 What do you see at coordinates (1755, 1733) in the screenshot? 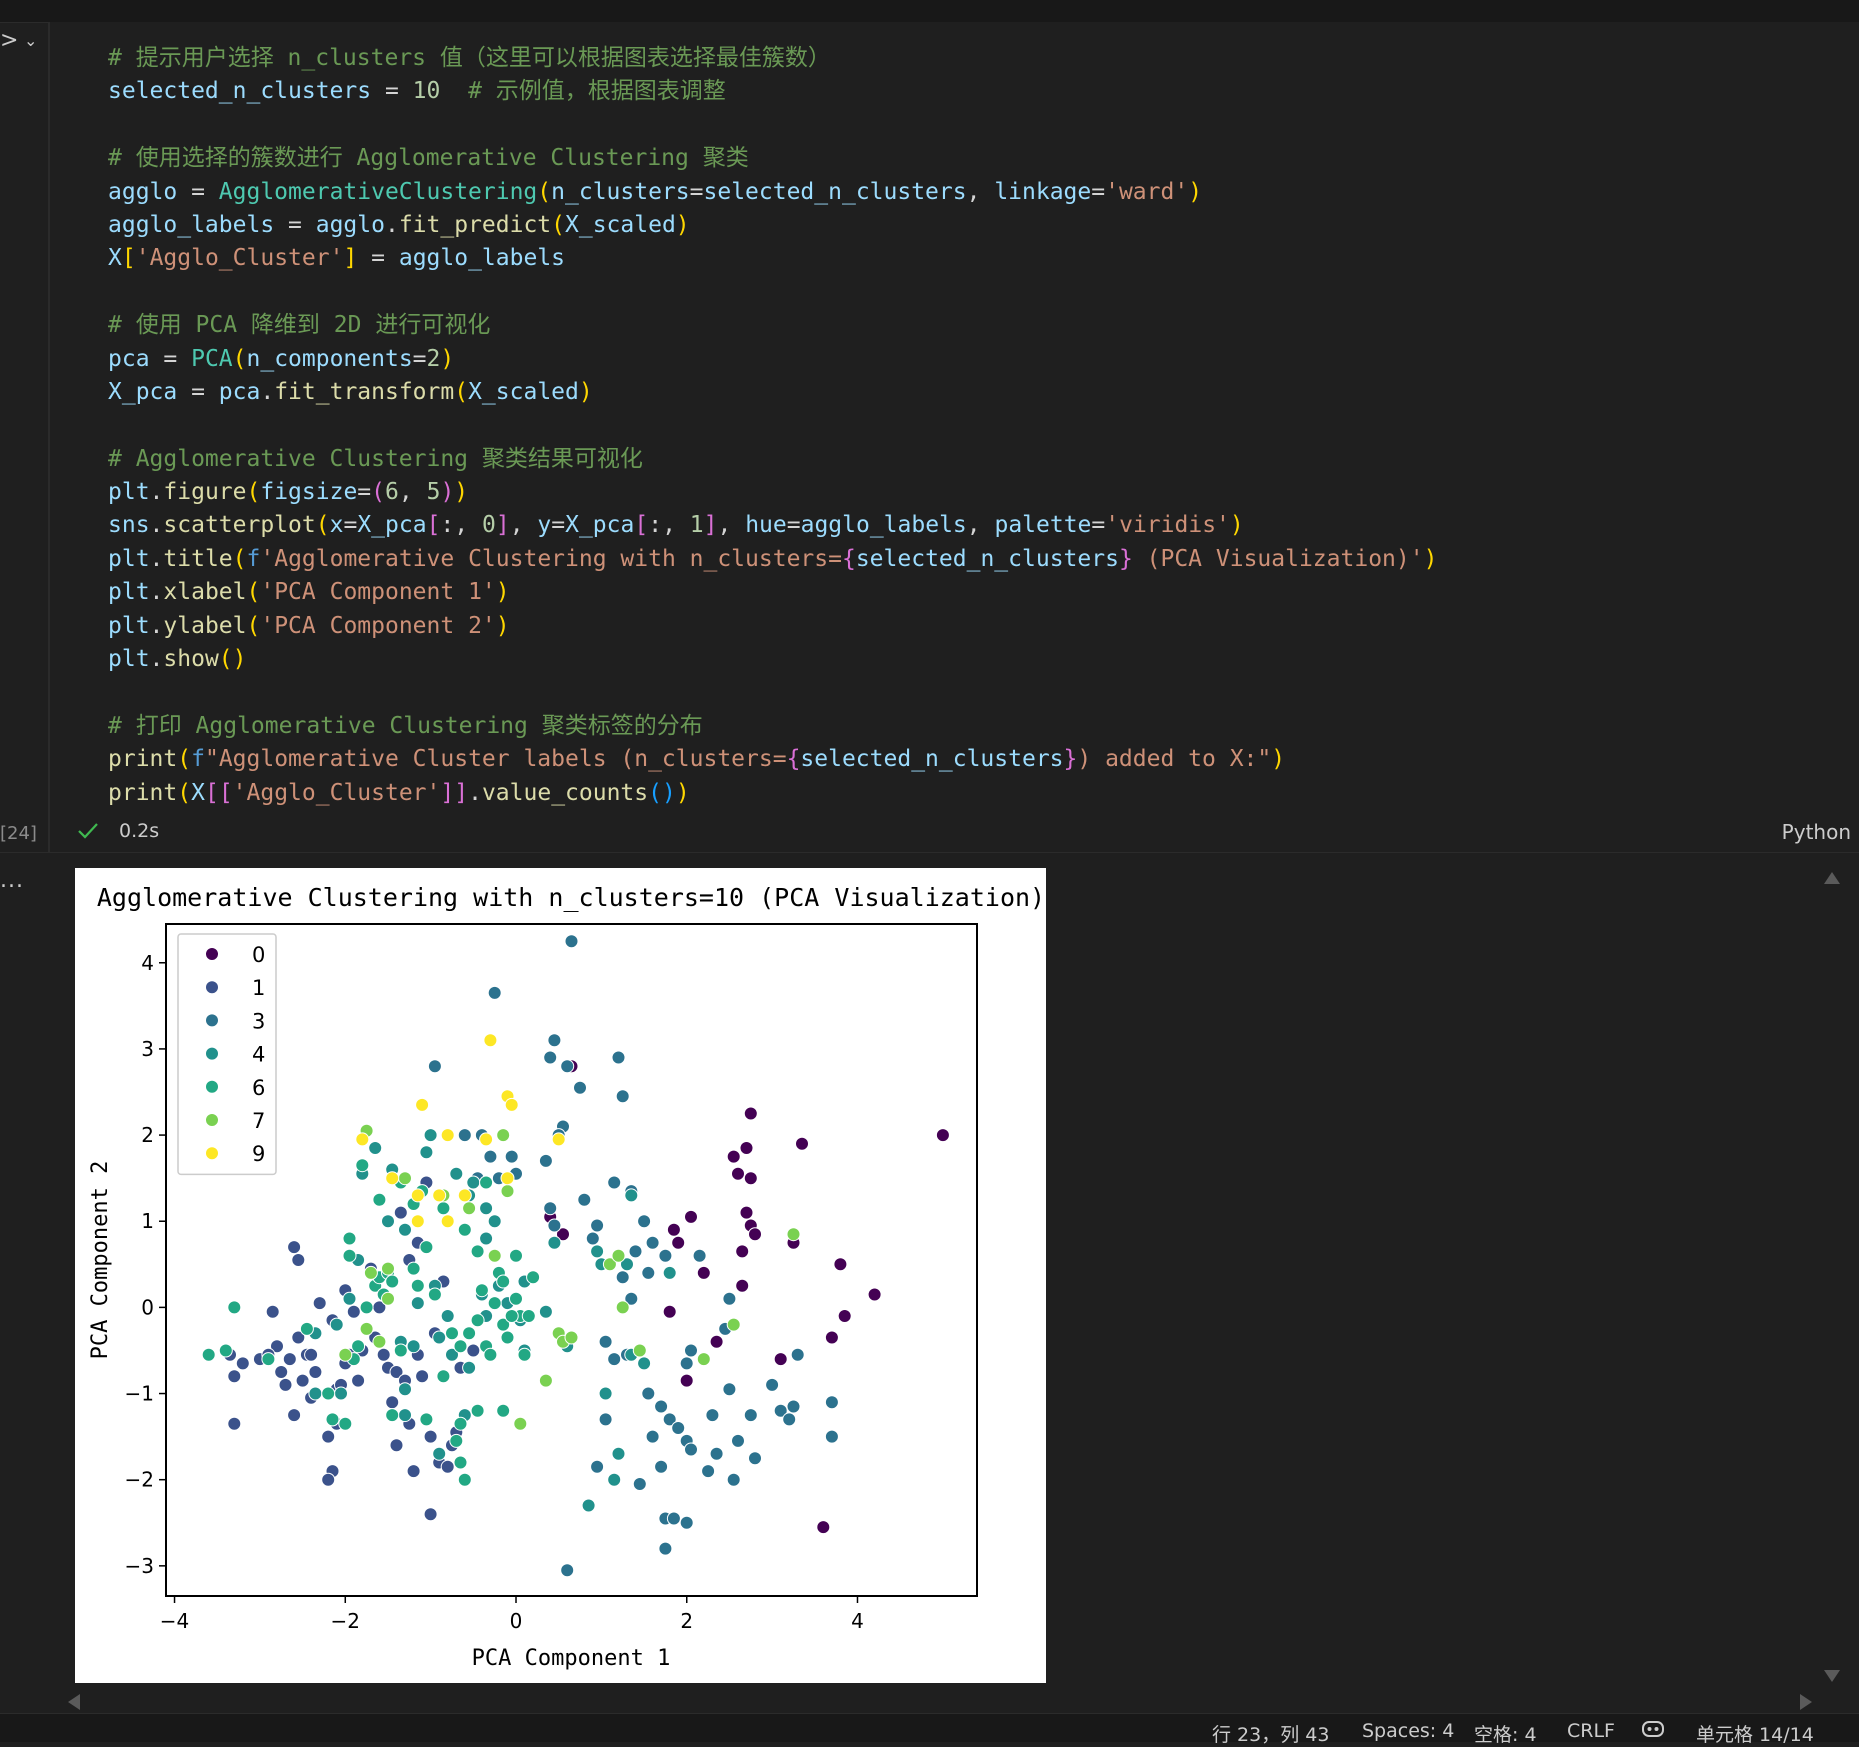
I see `cell-index: 单元格 14/14` at bounding box center [1755, 1733].